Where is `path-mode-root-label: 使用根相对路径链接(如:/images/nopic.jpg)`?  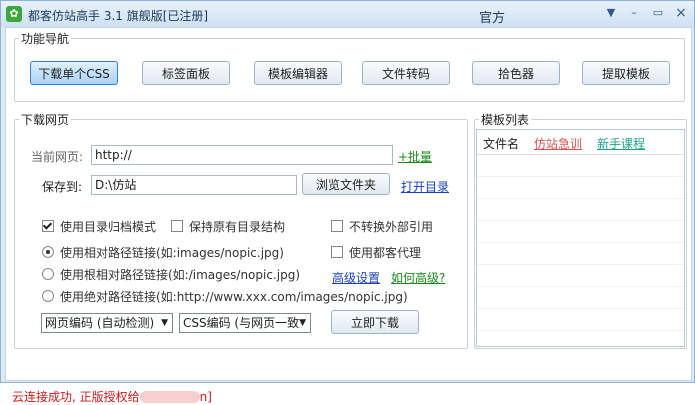 path-mode-root-label: 使用根相对路径链接(如:/images/nopic.jpg) is located at coordinates (180, 275).